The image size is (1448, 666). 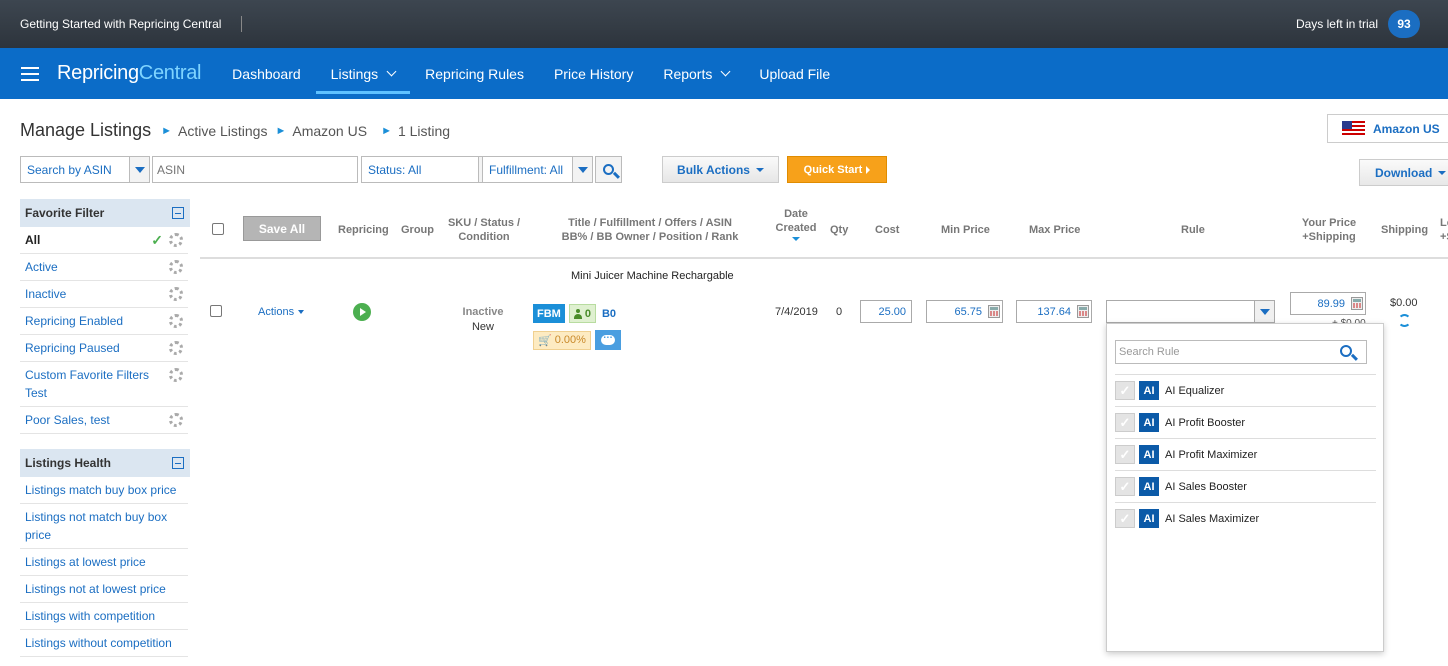 I want to click on header-your-price: Your Price +Shipping, so click(x=1329, y=230).